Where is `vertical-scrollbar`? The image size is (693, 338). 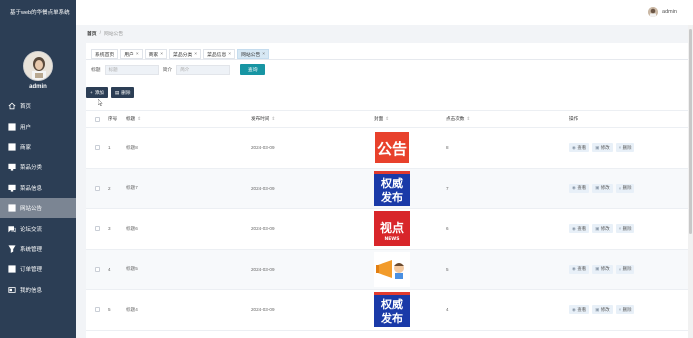
vertical-scrollbar is located at coordinates (690, 181).